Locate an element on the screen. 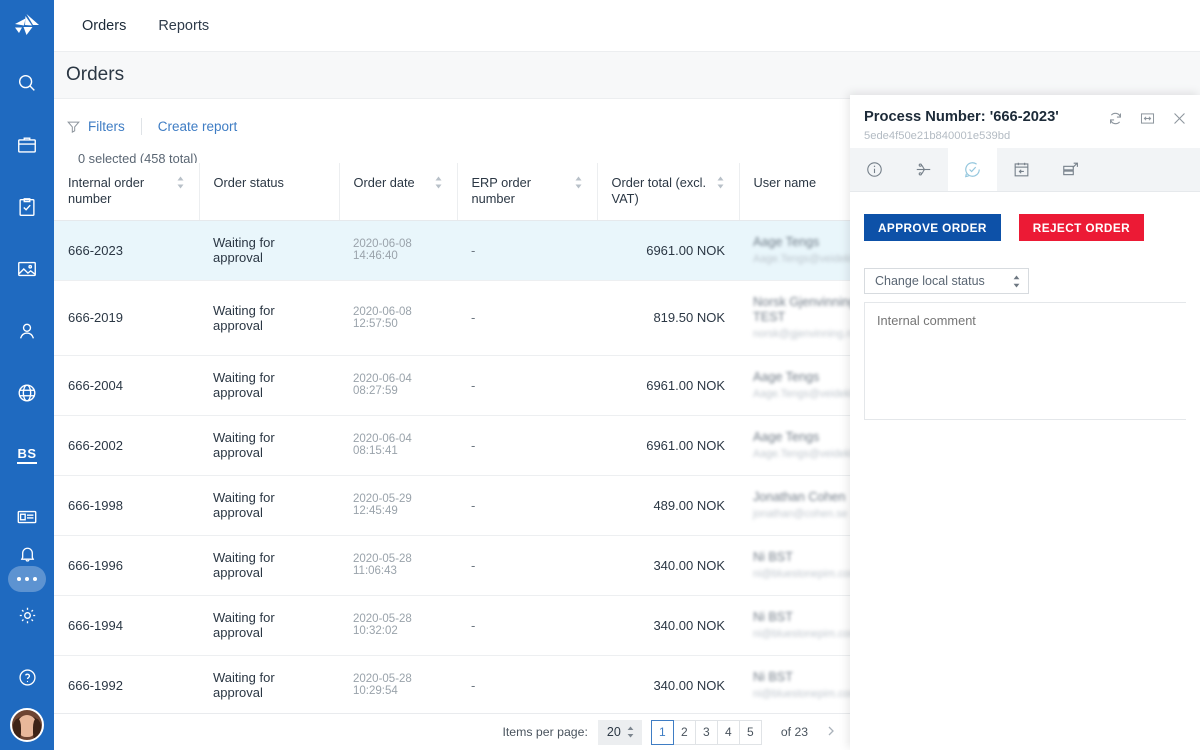 The height and width of the screenshot is (750, 1200). panel-tab-history is located at coordinates (1021, 169).